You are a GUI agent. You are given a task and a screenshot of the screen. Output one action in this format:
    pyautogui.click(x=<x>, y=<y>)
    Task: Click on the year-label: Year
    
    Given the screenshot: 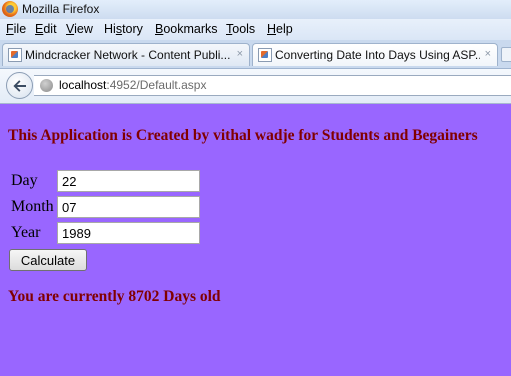 What is the action you would take?
    pyautogui.click(x=26, y=232)
    